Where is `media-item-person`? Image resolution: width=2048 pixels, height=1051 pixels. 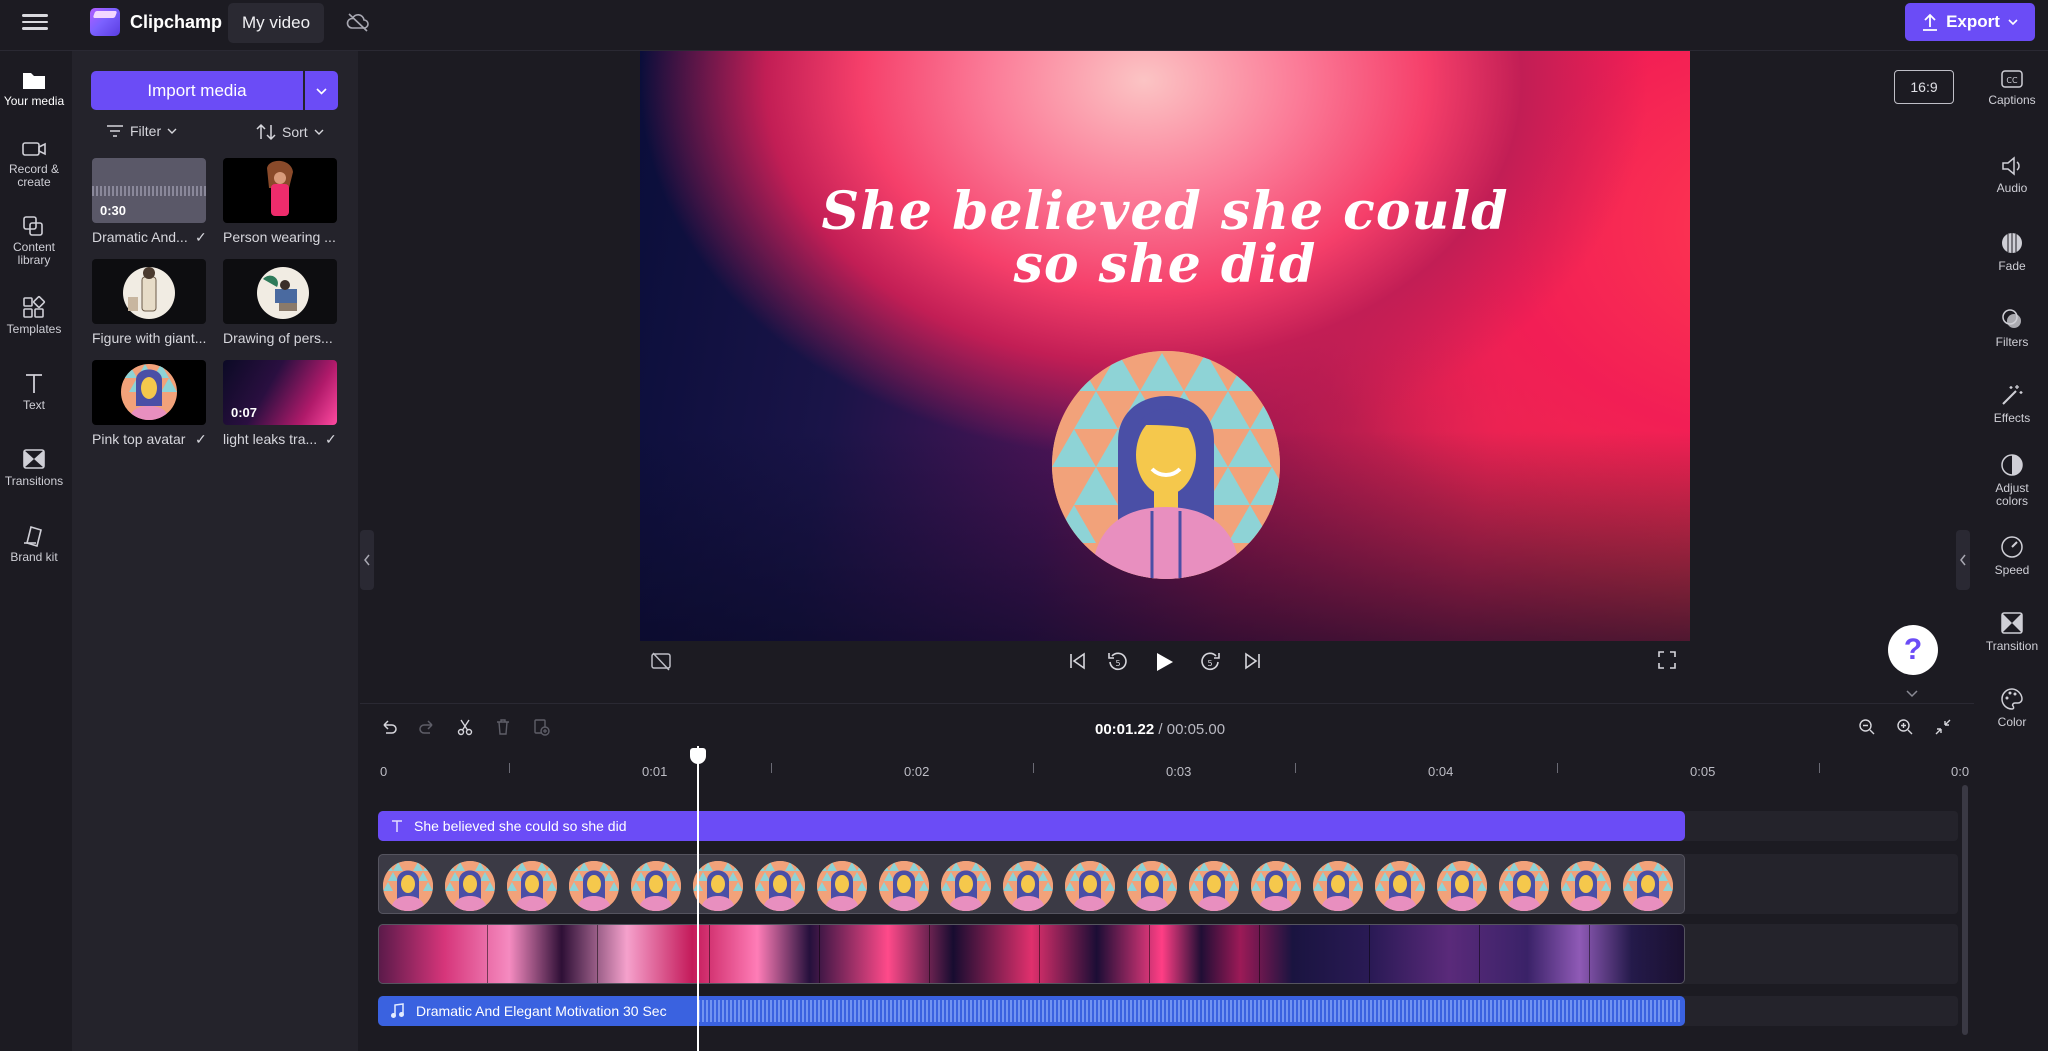
media-item-person is located at coordinates (280, 190).